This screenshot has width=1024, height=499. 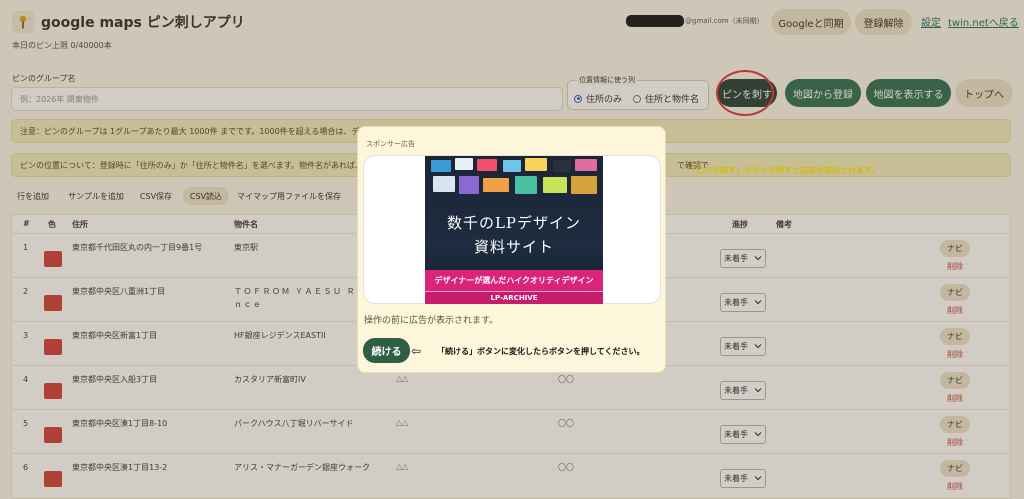 What do you see at coordinates (513, 247) in the screenshot?
I see `ad-title-line2: 資料サイト` at bounding box center [513, 247].